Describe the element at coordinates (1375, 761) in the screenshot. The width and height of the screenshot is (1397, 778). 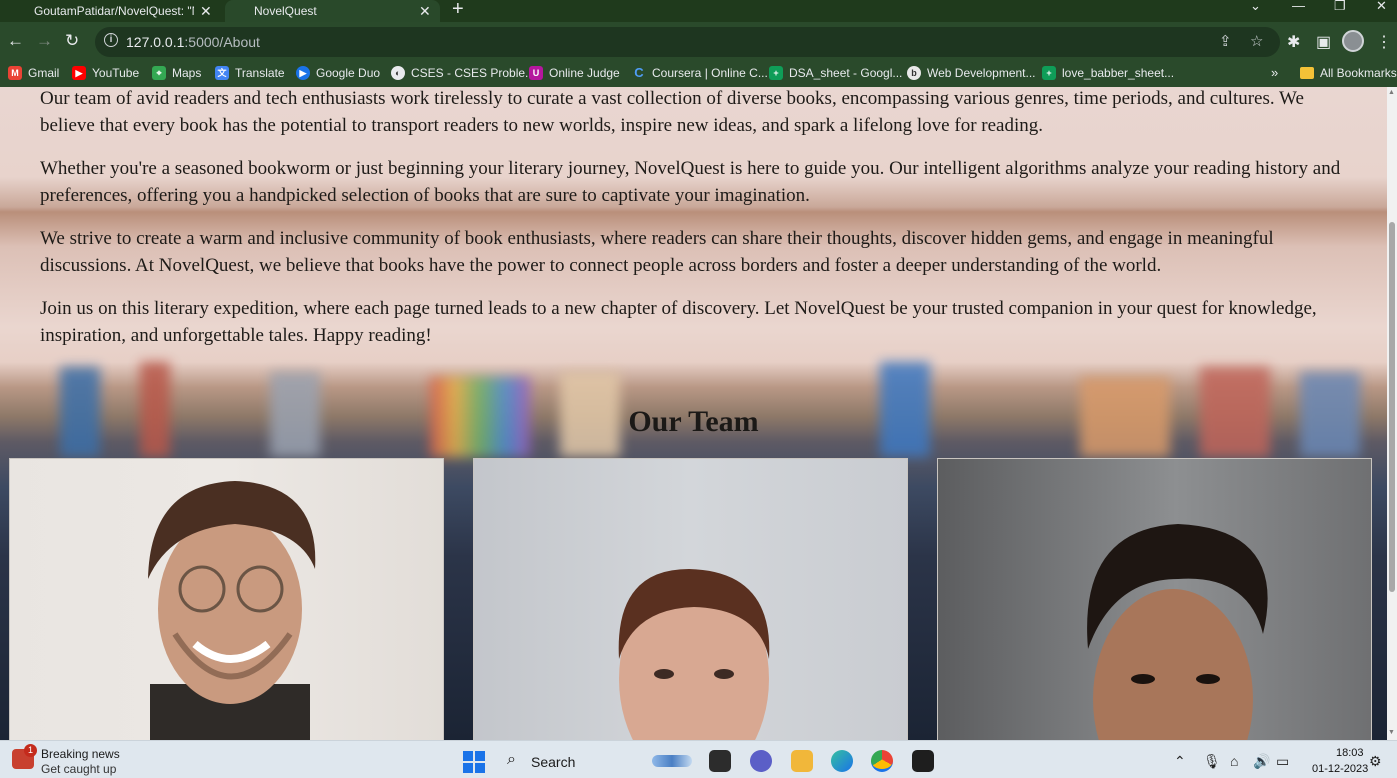
I see `notification-icon: ⚙` at that location.